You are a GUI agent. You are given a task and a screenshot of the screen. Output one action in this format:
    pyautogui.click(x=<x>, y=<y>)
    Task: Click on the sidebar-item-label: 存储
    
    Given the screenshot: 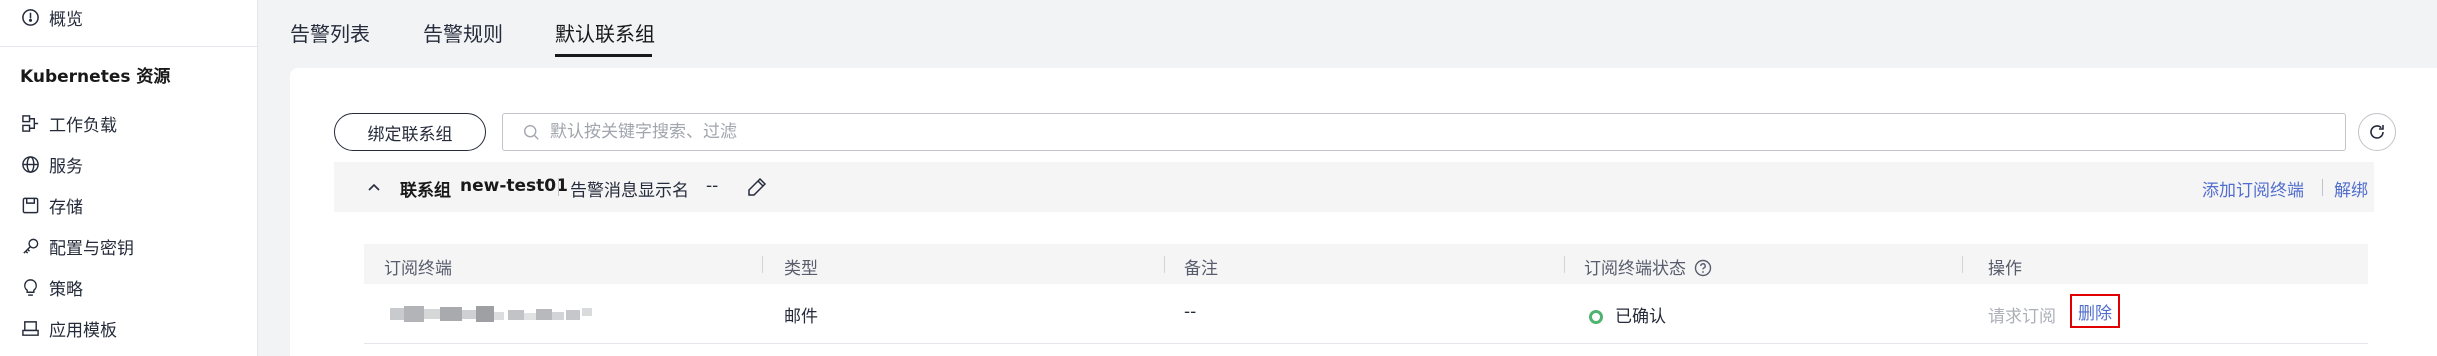 What is the action you would take?
    pyautogui.click(x=66, y=207)
    